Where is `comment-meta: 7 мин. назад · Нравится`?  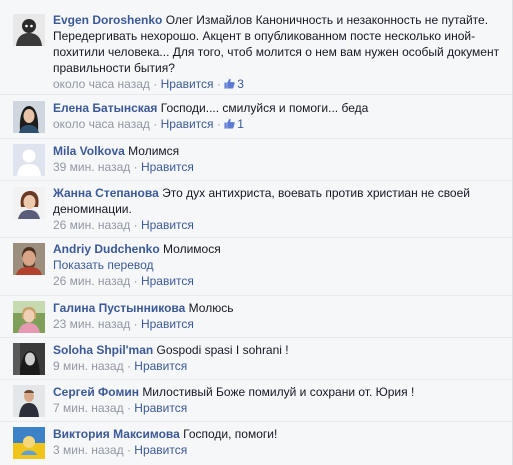
comment-meta: 7 мин. назад · Нравится is located at coordinates (279, 408).